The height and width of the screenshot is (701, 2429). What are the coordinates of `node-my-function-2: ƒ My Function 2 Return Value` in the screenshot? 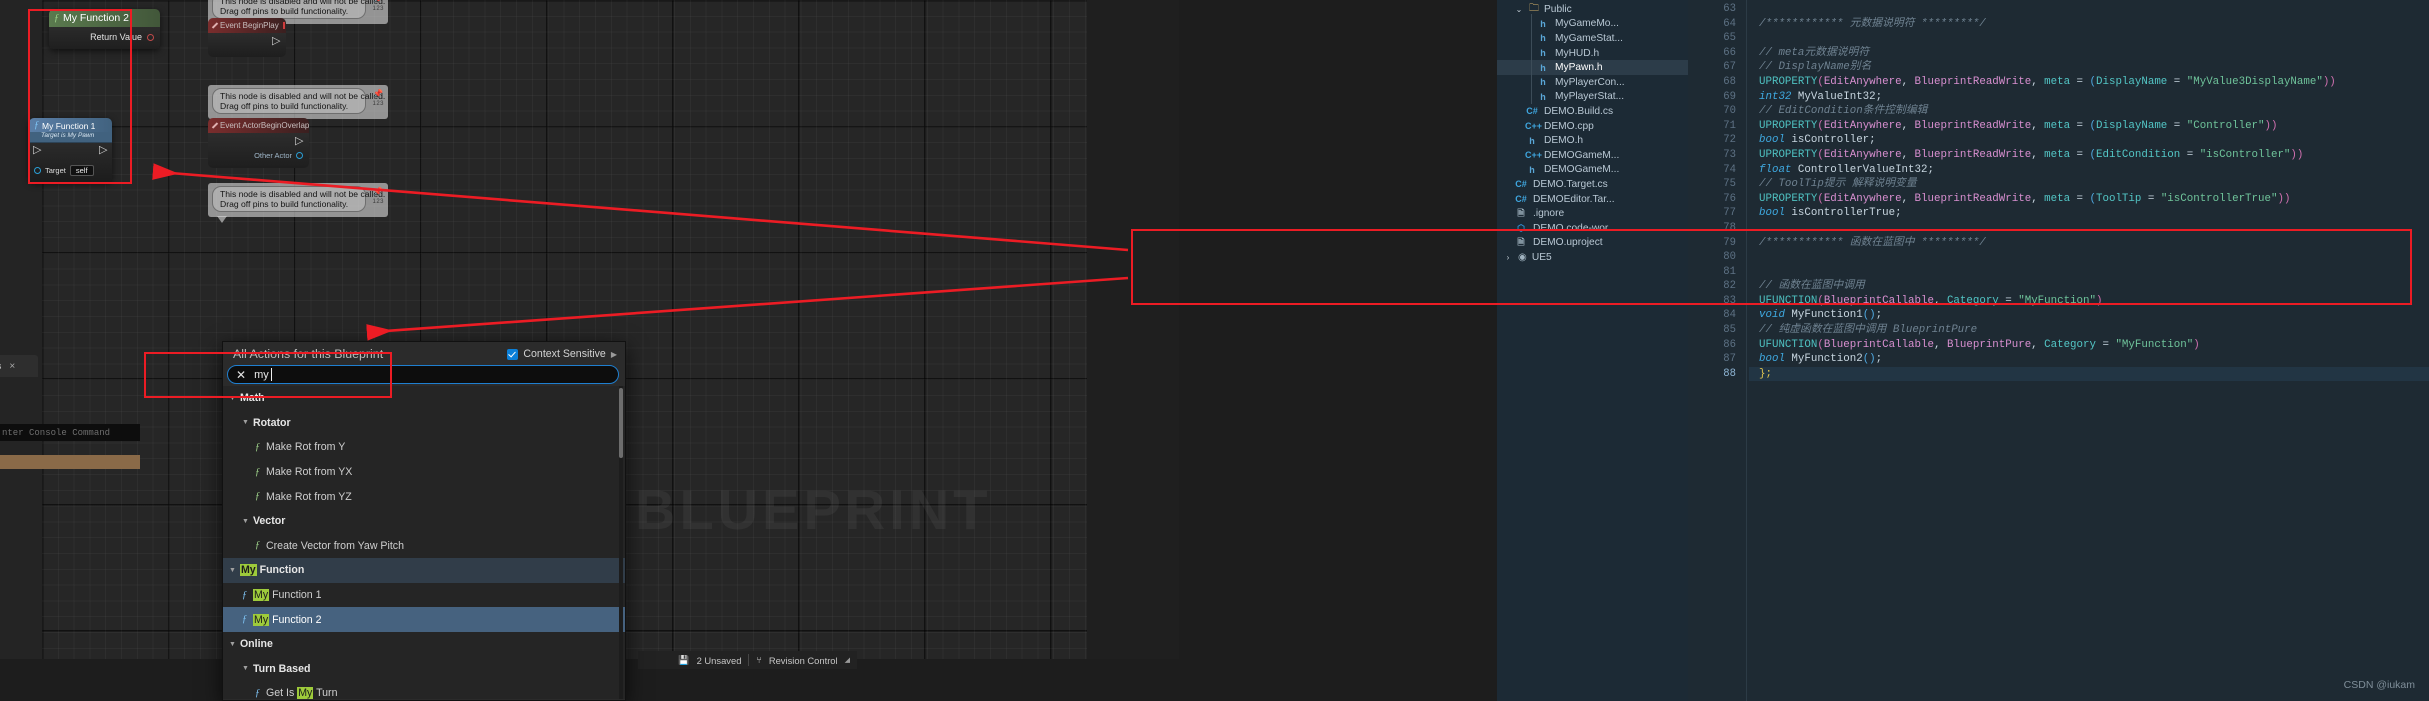 It's located at (104, 29).